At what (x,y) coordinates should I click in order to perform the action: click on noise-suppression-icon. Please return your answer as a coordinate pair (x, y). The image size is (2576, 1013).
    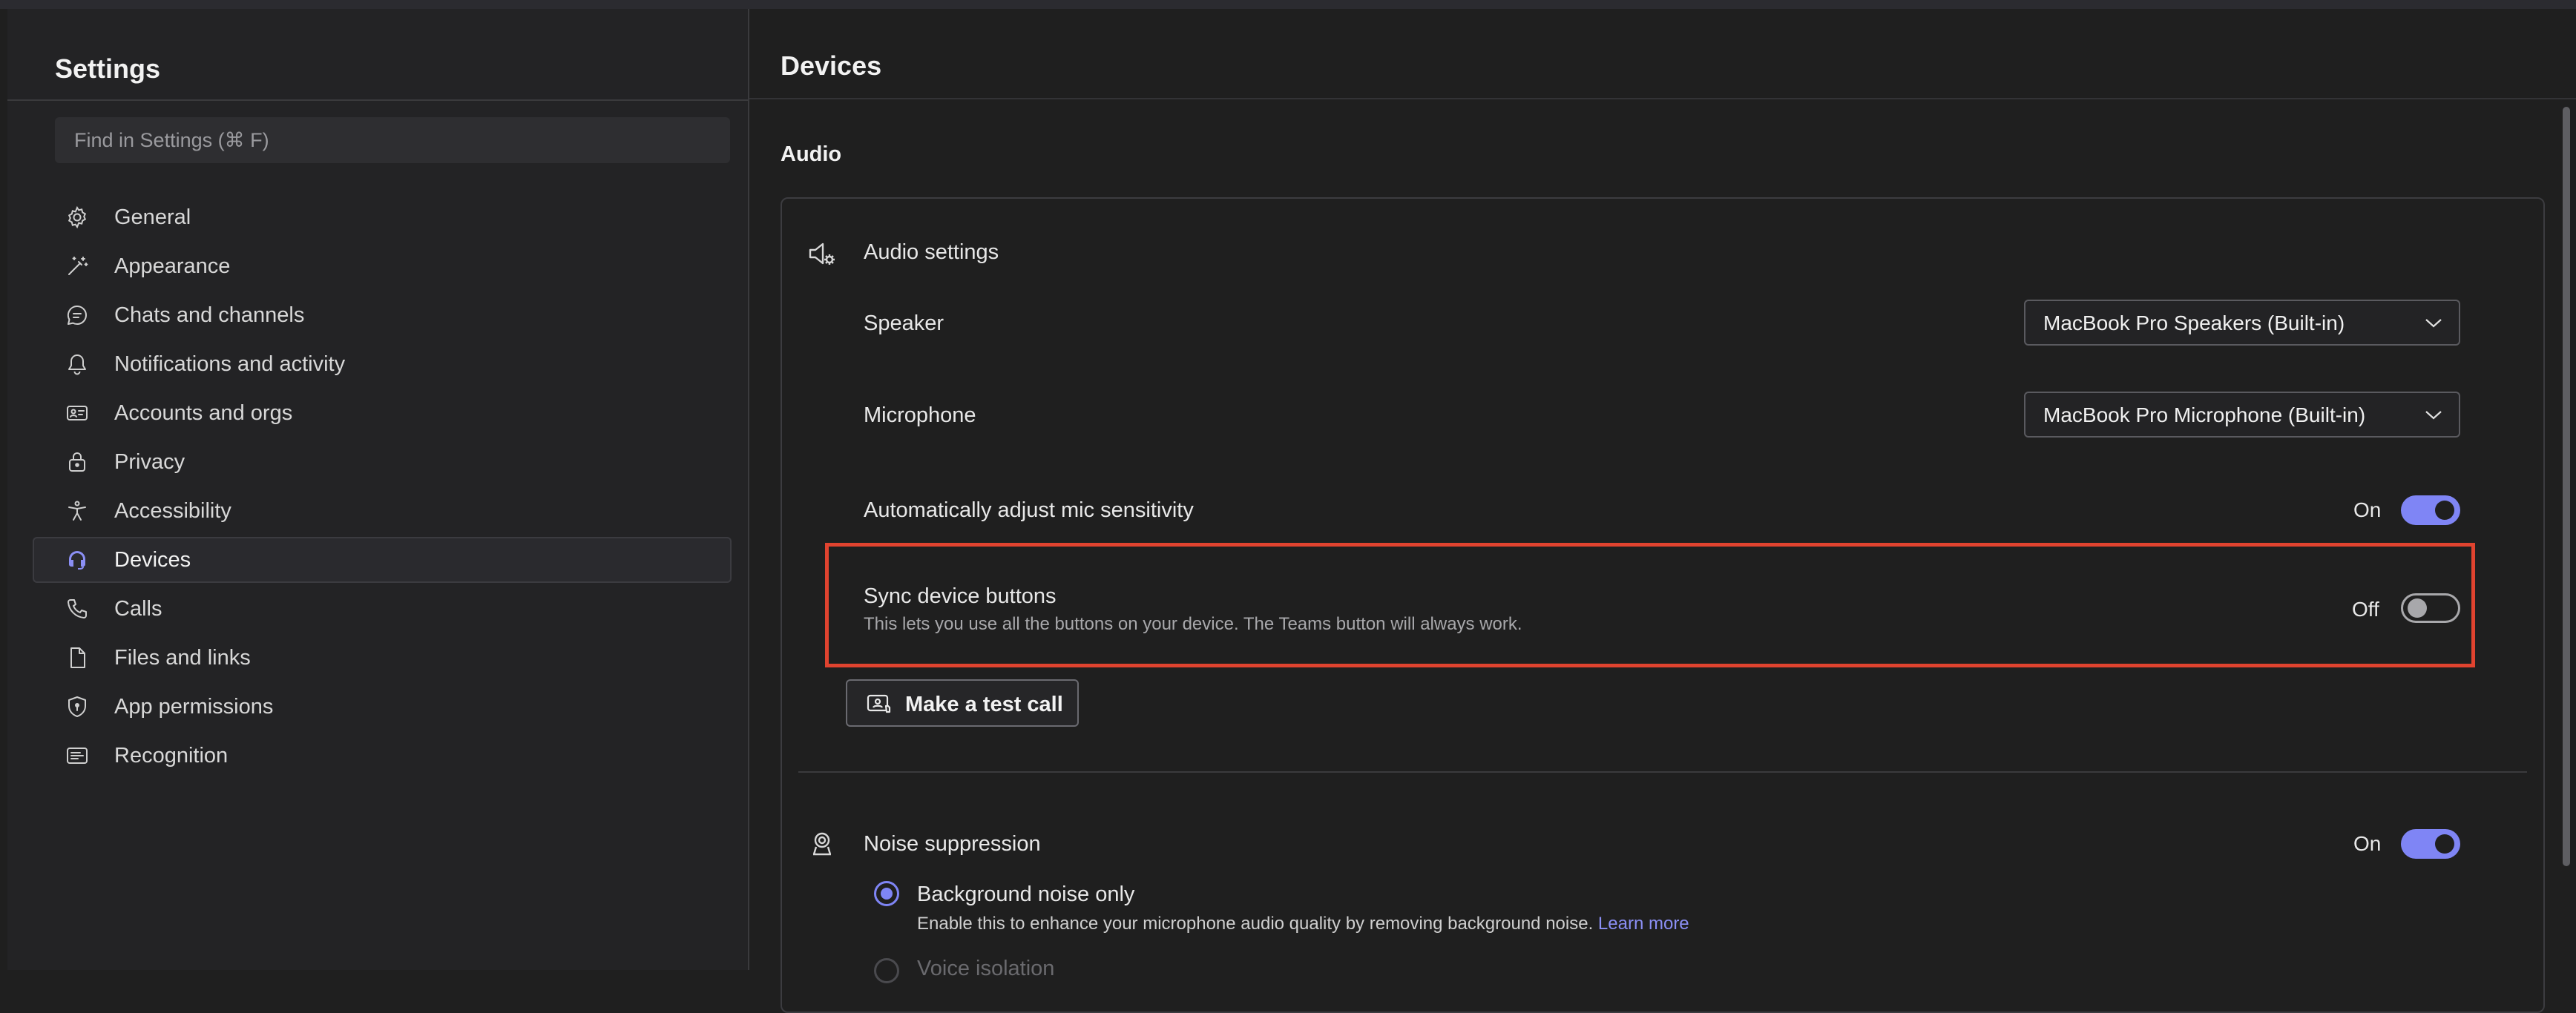
    Looking at the image, I should click on (822, 844).